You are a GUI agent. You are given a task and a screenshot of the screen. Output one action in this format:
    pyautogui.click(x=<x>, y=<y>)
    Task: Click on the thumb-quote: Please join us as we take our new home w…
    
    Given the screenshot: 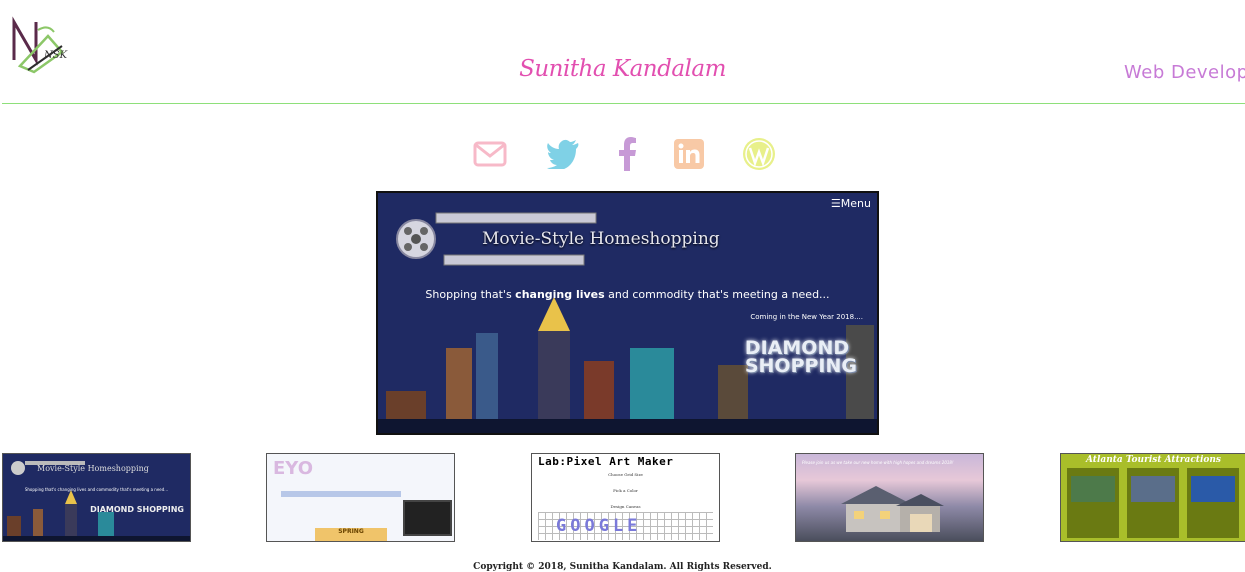 What is the action you would take?
    pyautogui.click(x=878, y=462)
    